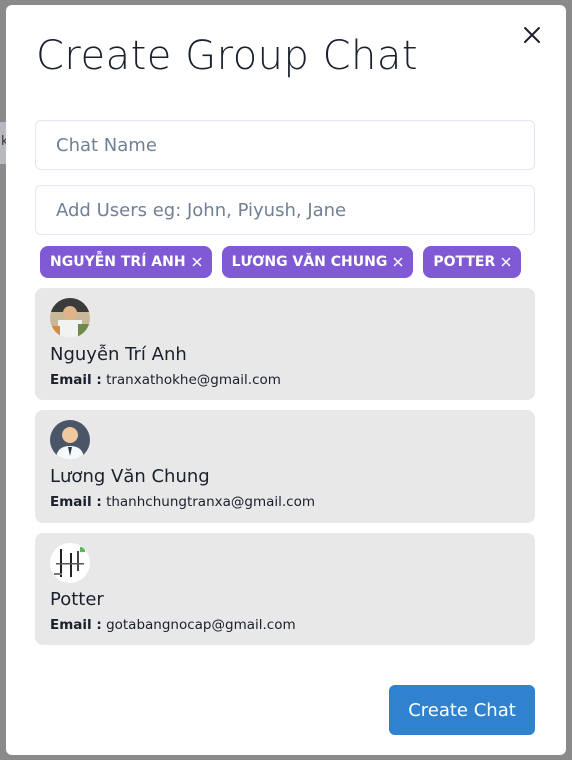 The width and height of the screenshot is (572, 760). Describe the element at coordinates (285, 145) in the screenshot. I see `chat-name-input` at that location.